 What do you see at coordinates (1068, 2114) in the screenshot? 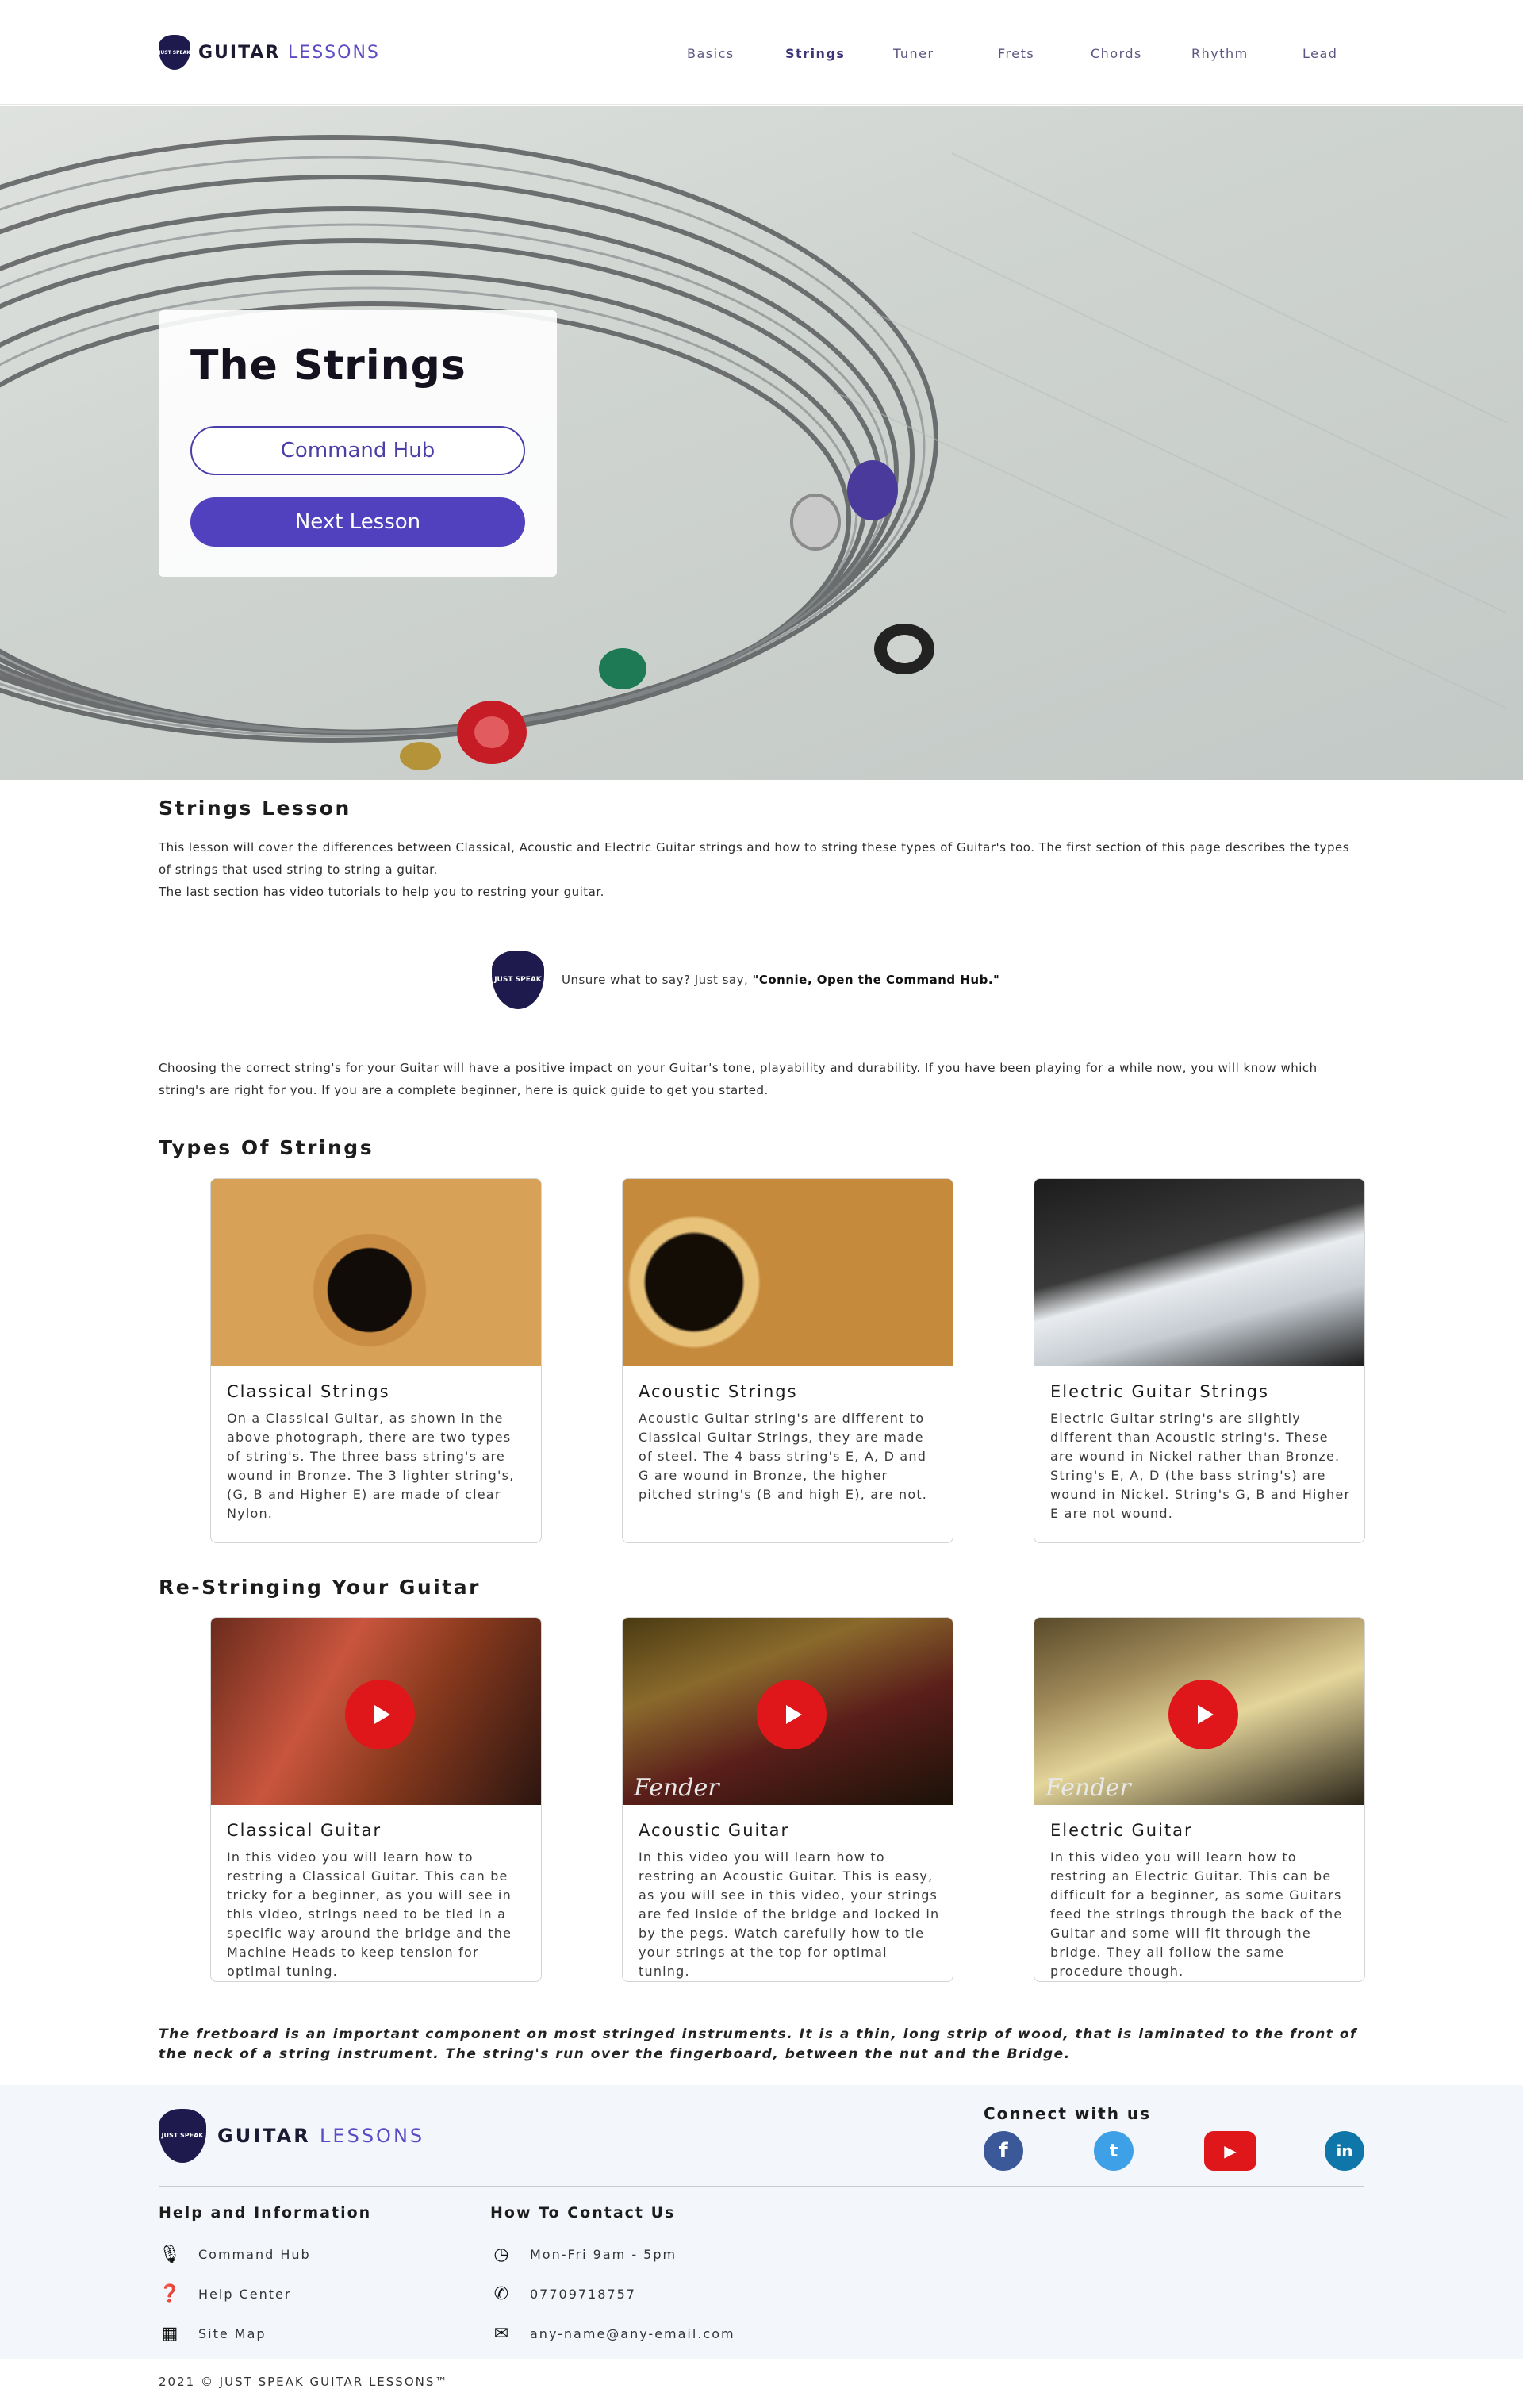
I see `connect-heading: Connect with us` at bounding box center [1068, 2114].